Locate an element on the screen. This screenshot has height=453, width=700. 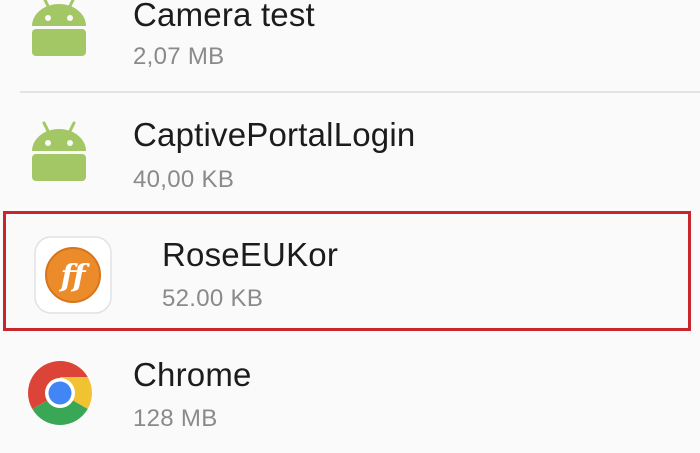
app-name: Camera test is located at coordinates (224, 16).